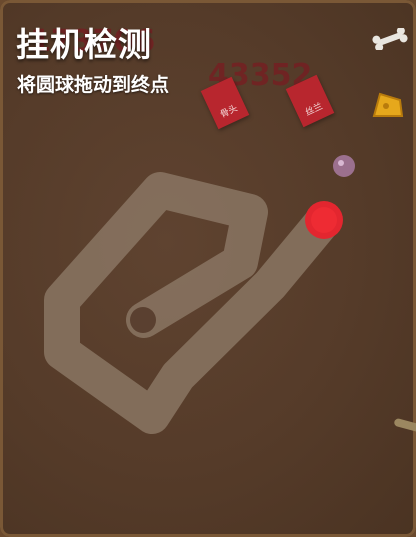 This screenshot has height=537, width=416. Describe the element at coordinates (84, 44) in the screenshot. I see `captcha-title: 挂机检测` at that location.